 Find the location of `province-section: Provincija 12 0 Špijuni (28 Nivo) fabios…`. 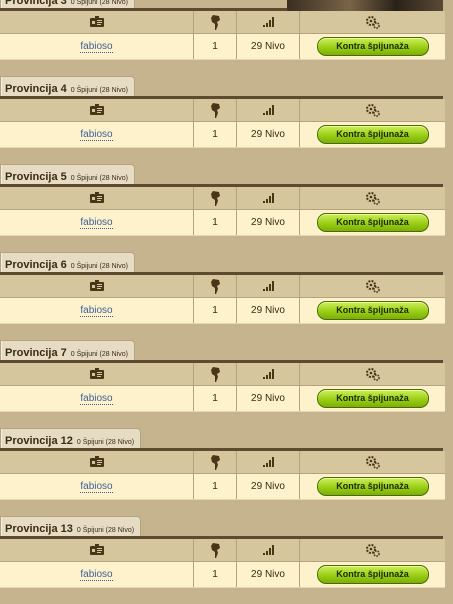

province-section: Provincija 12 0 Špijuni (28 Nivo) fabios… is located at coordinates (226, 472).